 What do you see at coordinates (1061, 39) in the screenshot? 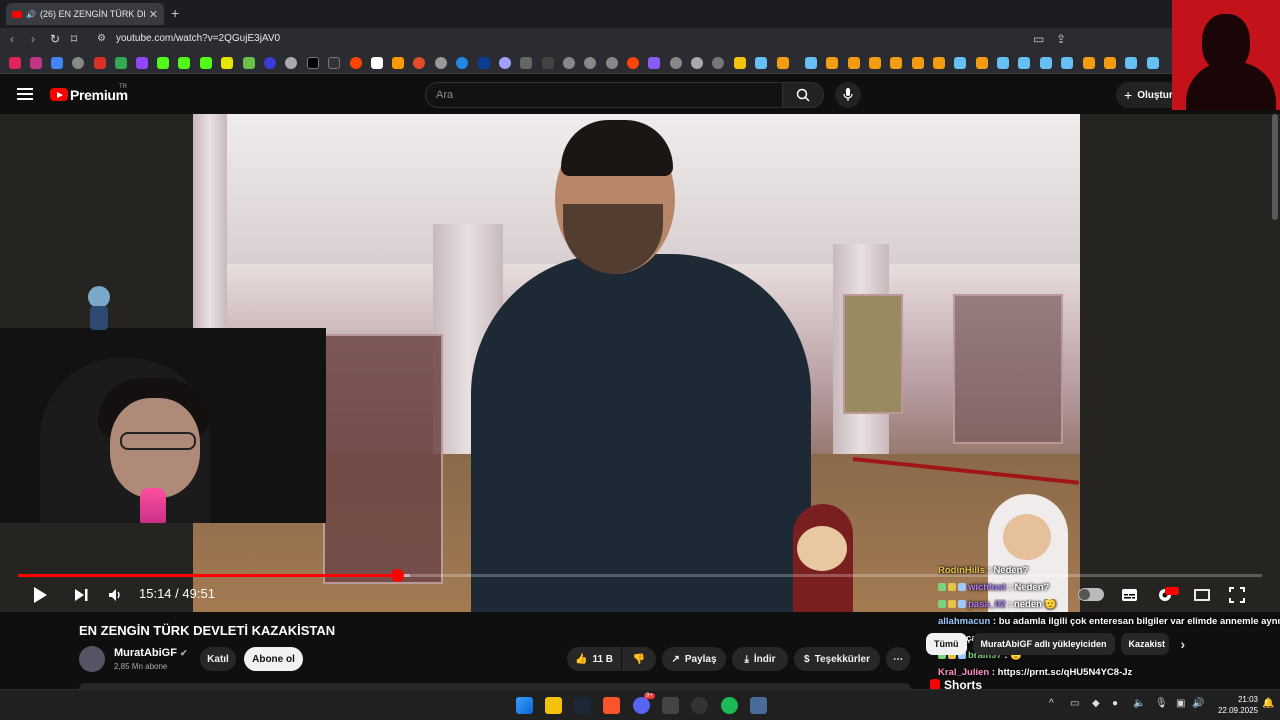
I see `share-page-icon: ⇪` at bounding box center [1061, 39].